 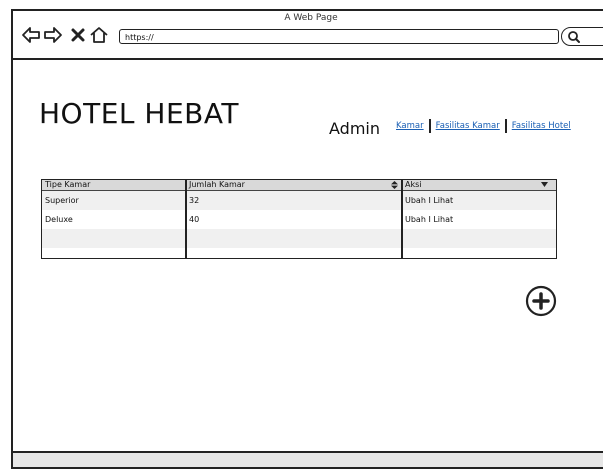 I want to click on url-input: https://, so click(x=339, y=36).